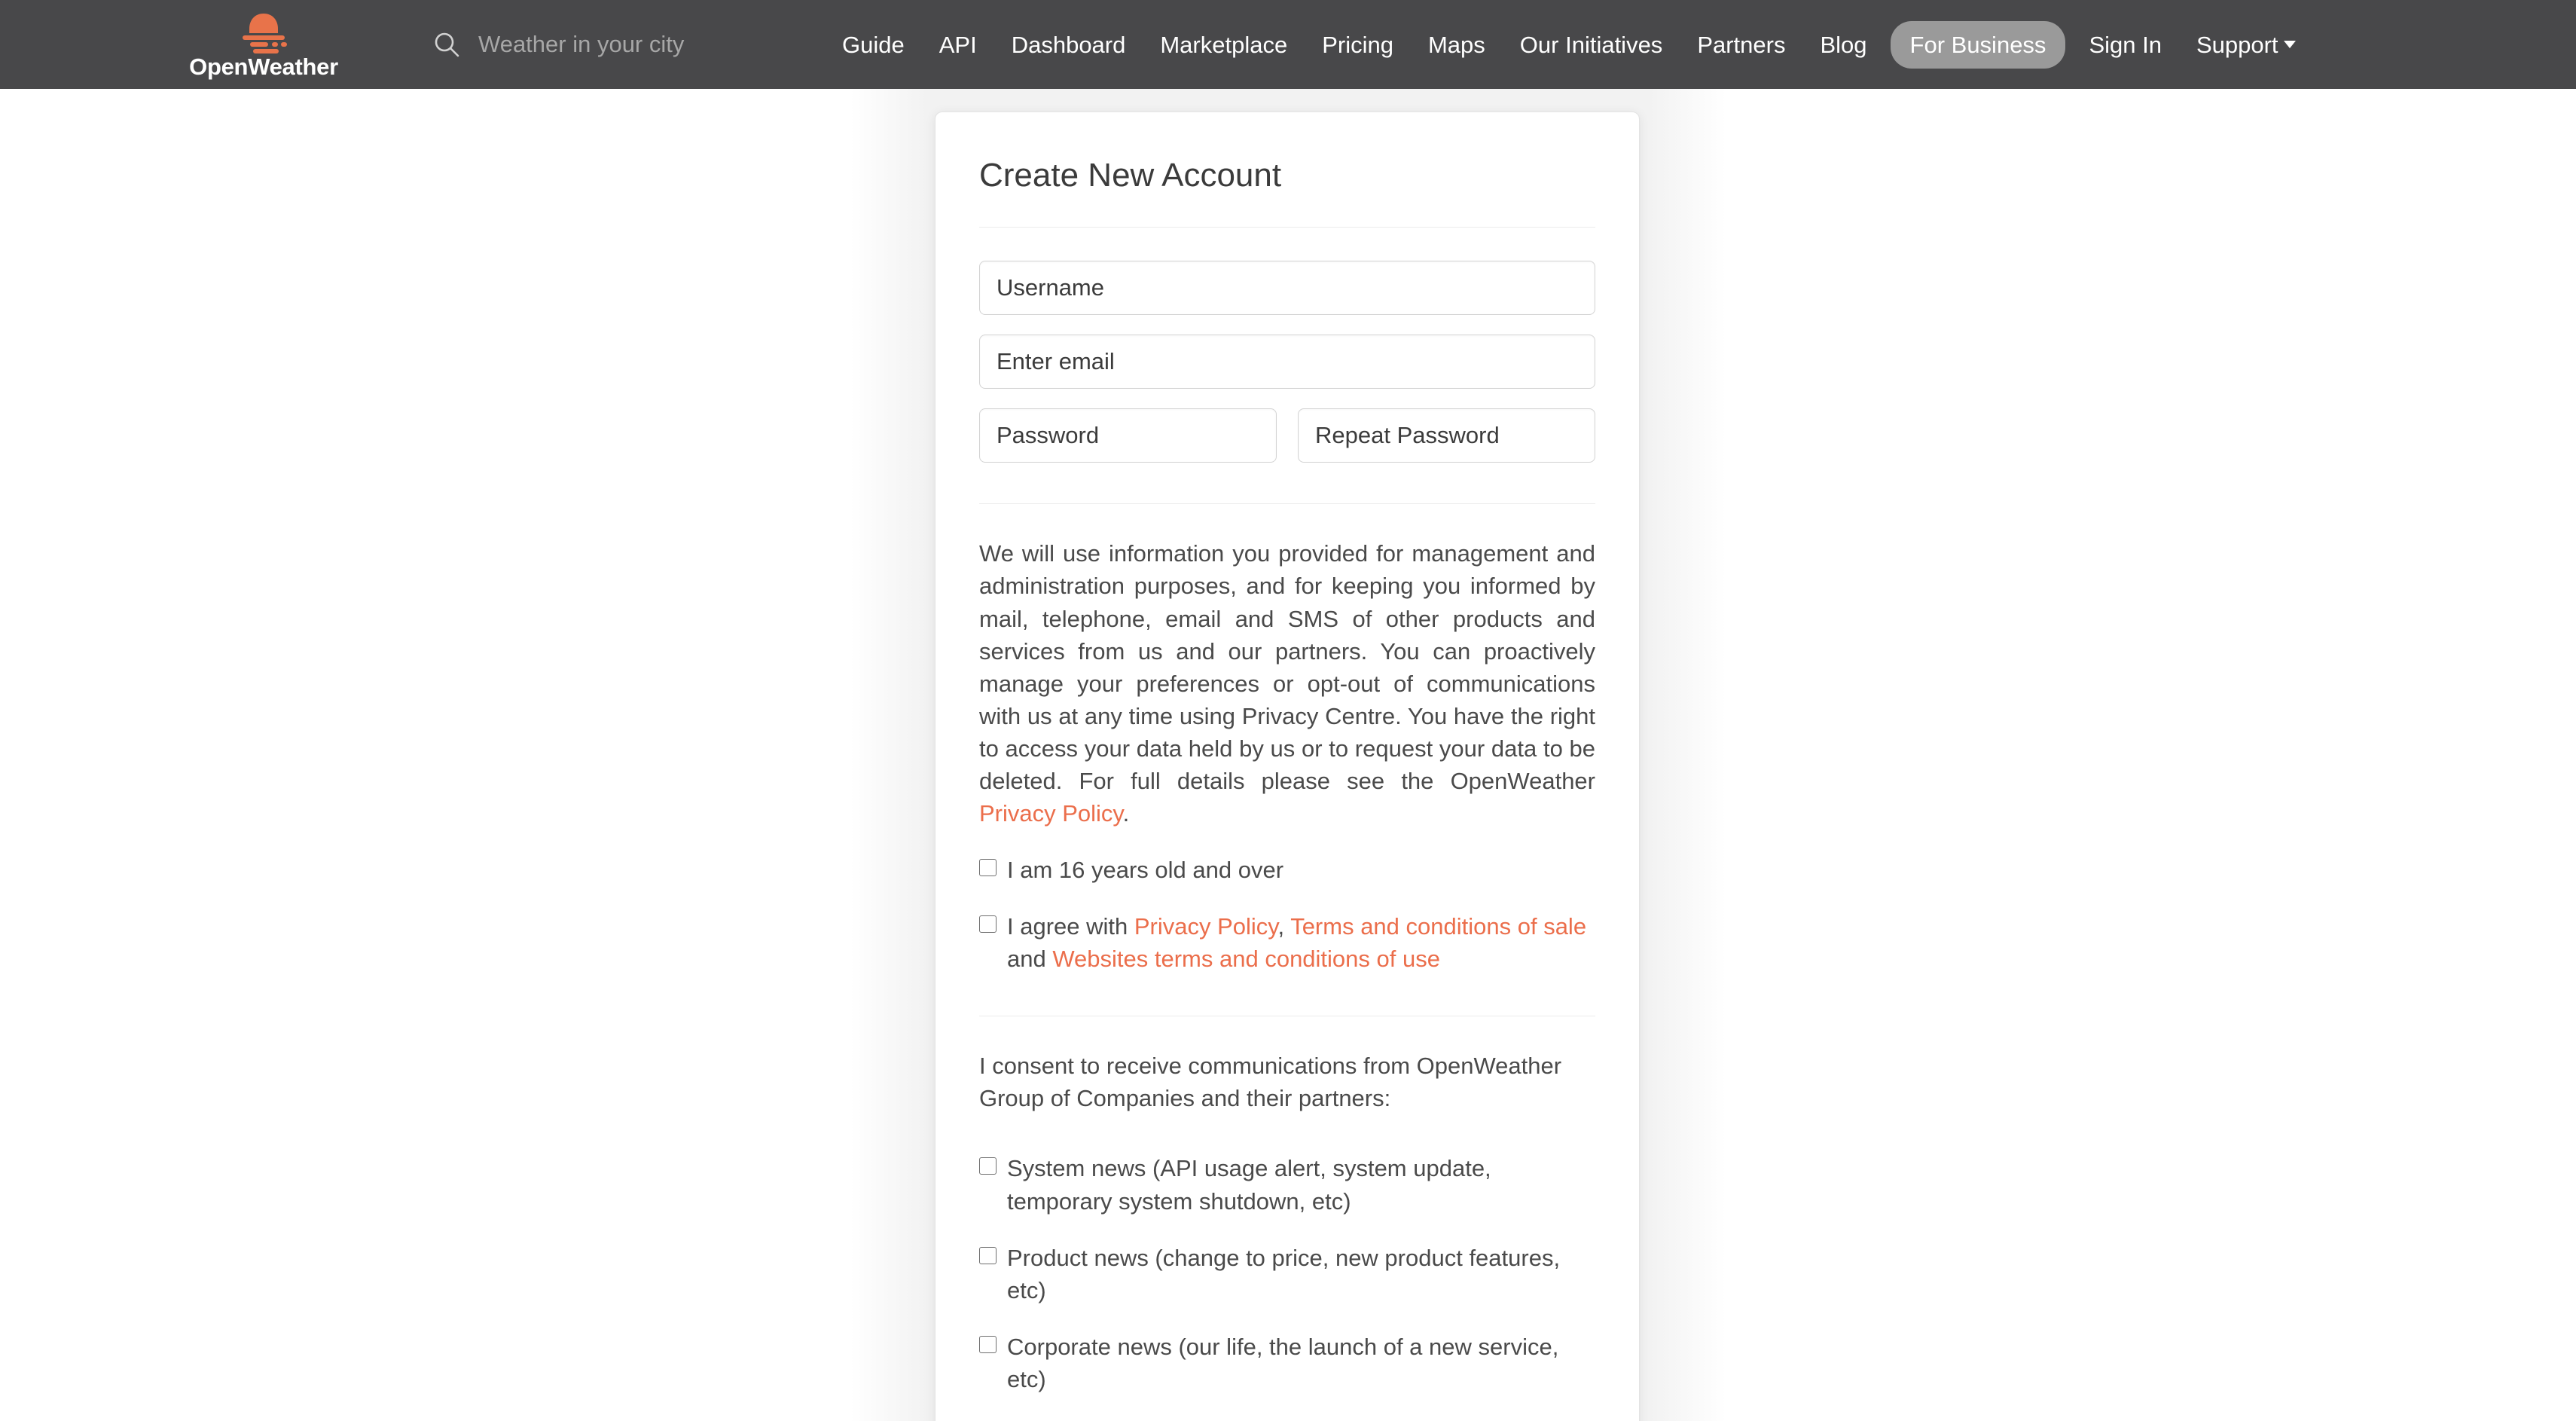 The height and width of the screenshot is (1421, 2576). I want to click on city-search, so click(614, 44).